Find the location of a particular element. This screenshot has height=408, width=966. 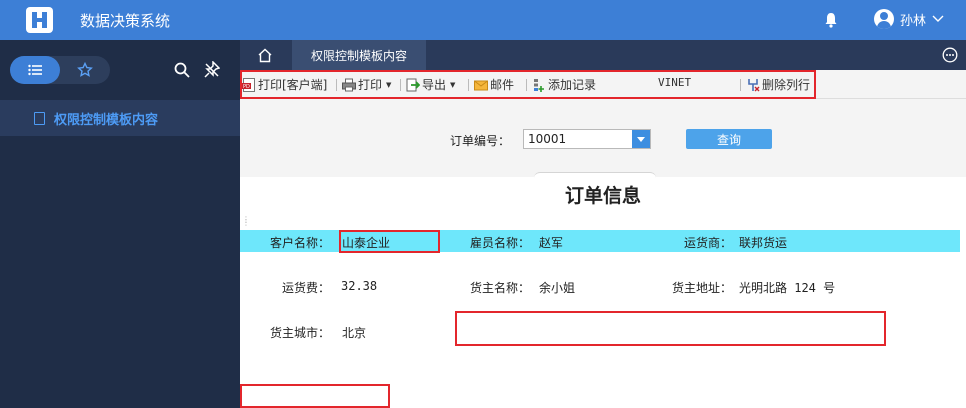

list-view-button is located at coordinates (35, 70).